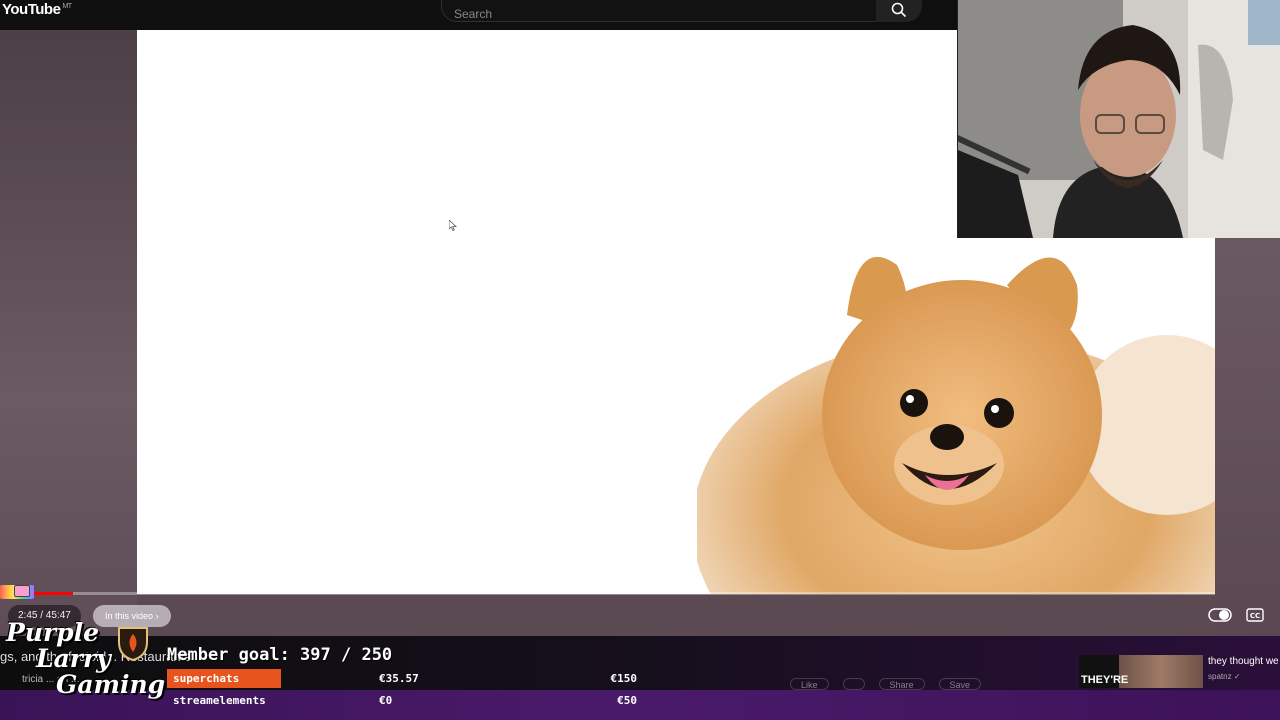 The width and height of the screenshot is (1280, 720). Describe the element at coordinates (68, 335) in the screenshot. I see `left-background-blur` at that location.